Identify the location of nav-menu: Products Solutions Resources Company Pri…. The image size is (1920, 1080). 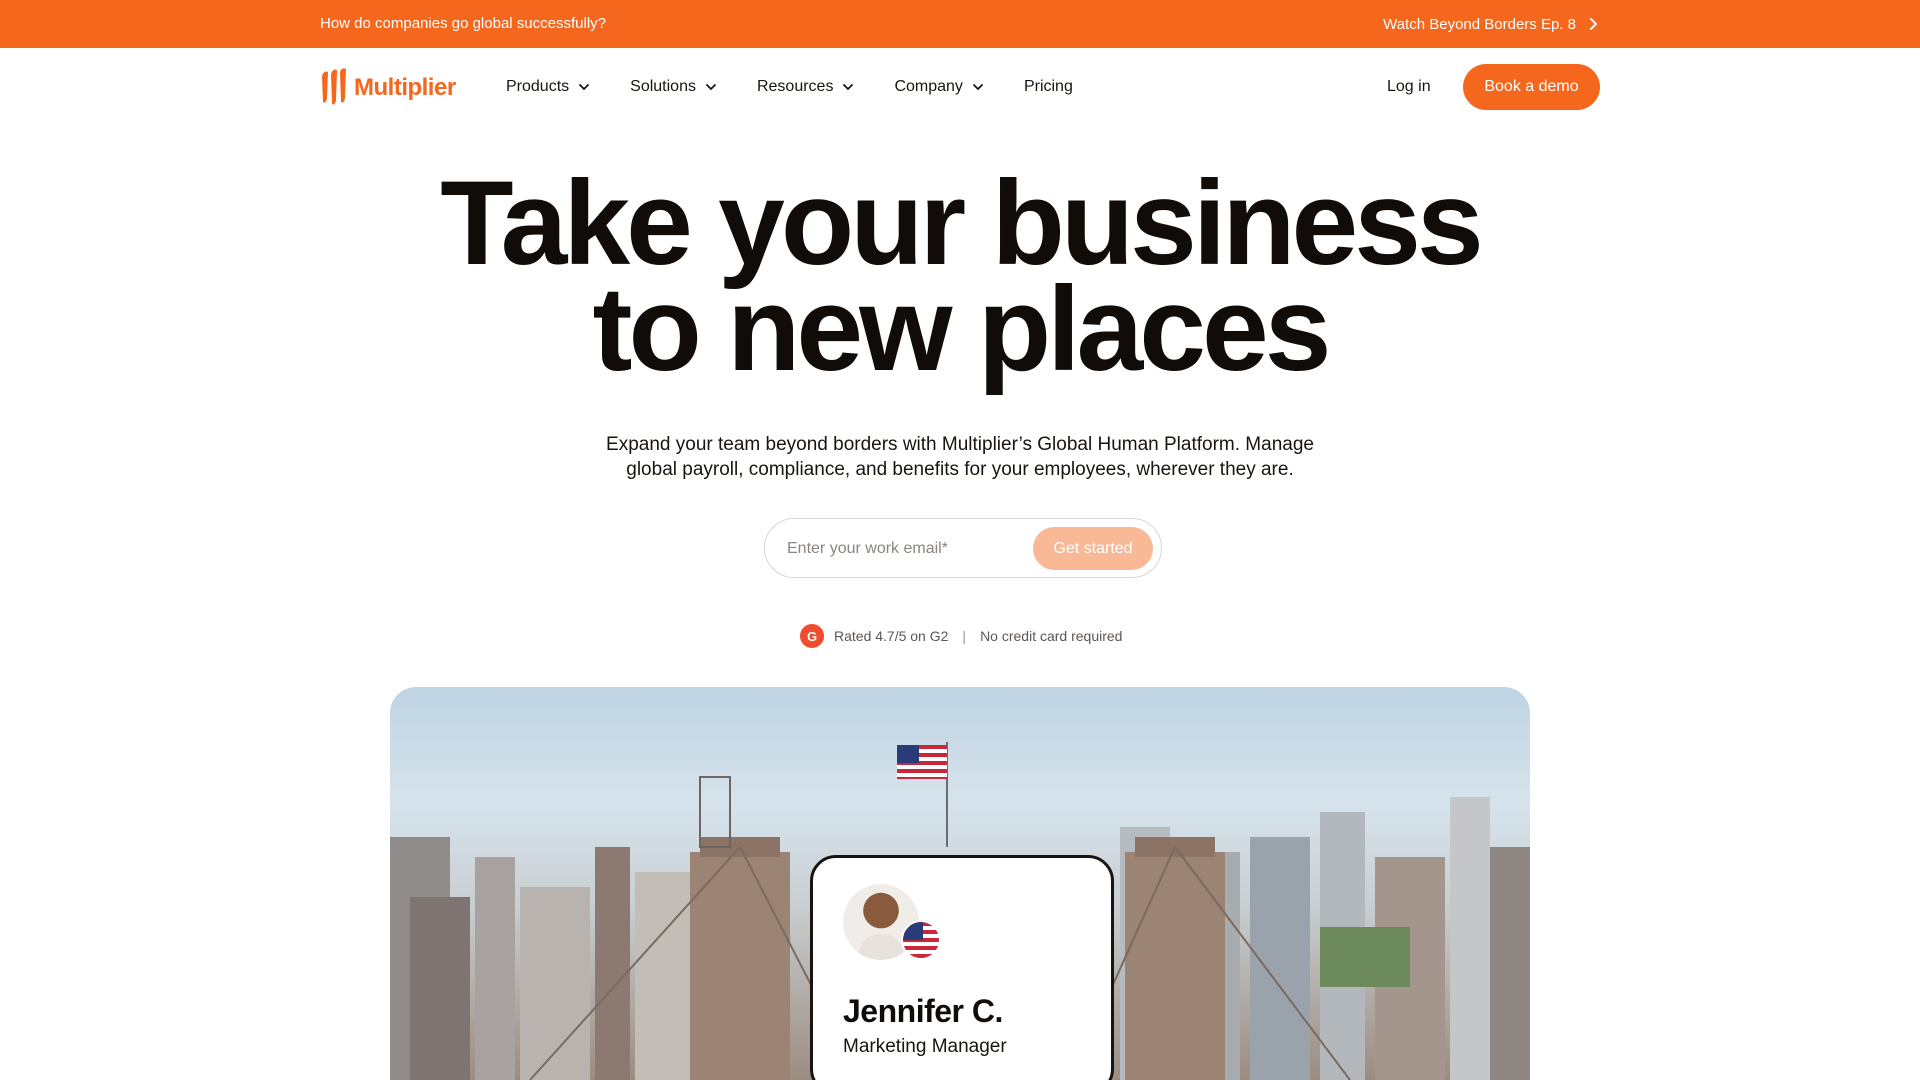
(789, 87).